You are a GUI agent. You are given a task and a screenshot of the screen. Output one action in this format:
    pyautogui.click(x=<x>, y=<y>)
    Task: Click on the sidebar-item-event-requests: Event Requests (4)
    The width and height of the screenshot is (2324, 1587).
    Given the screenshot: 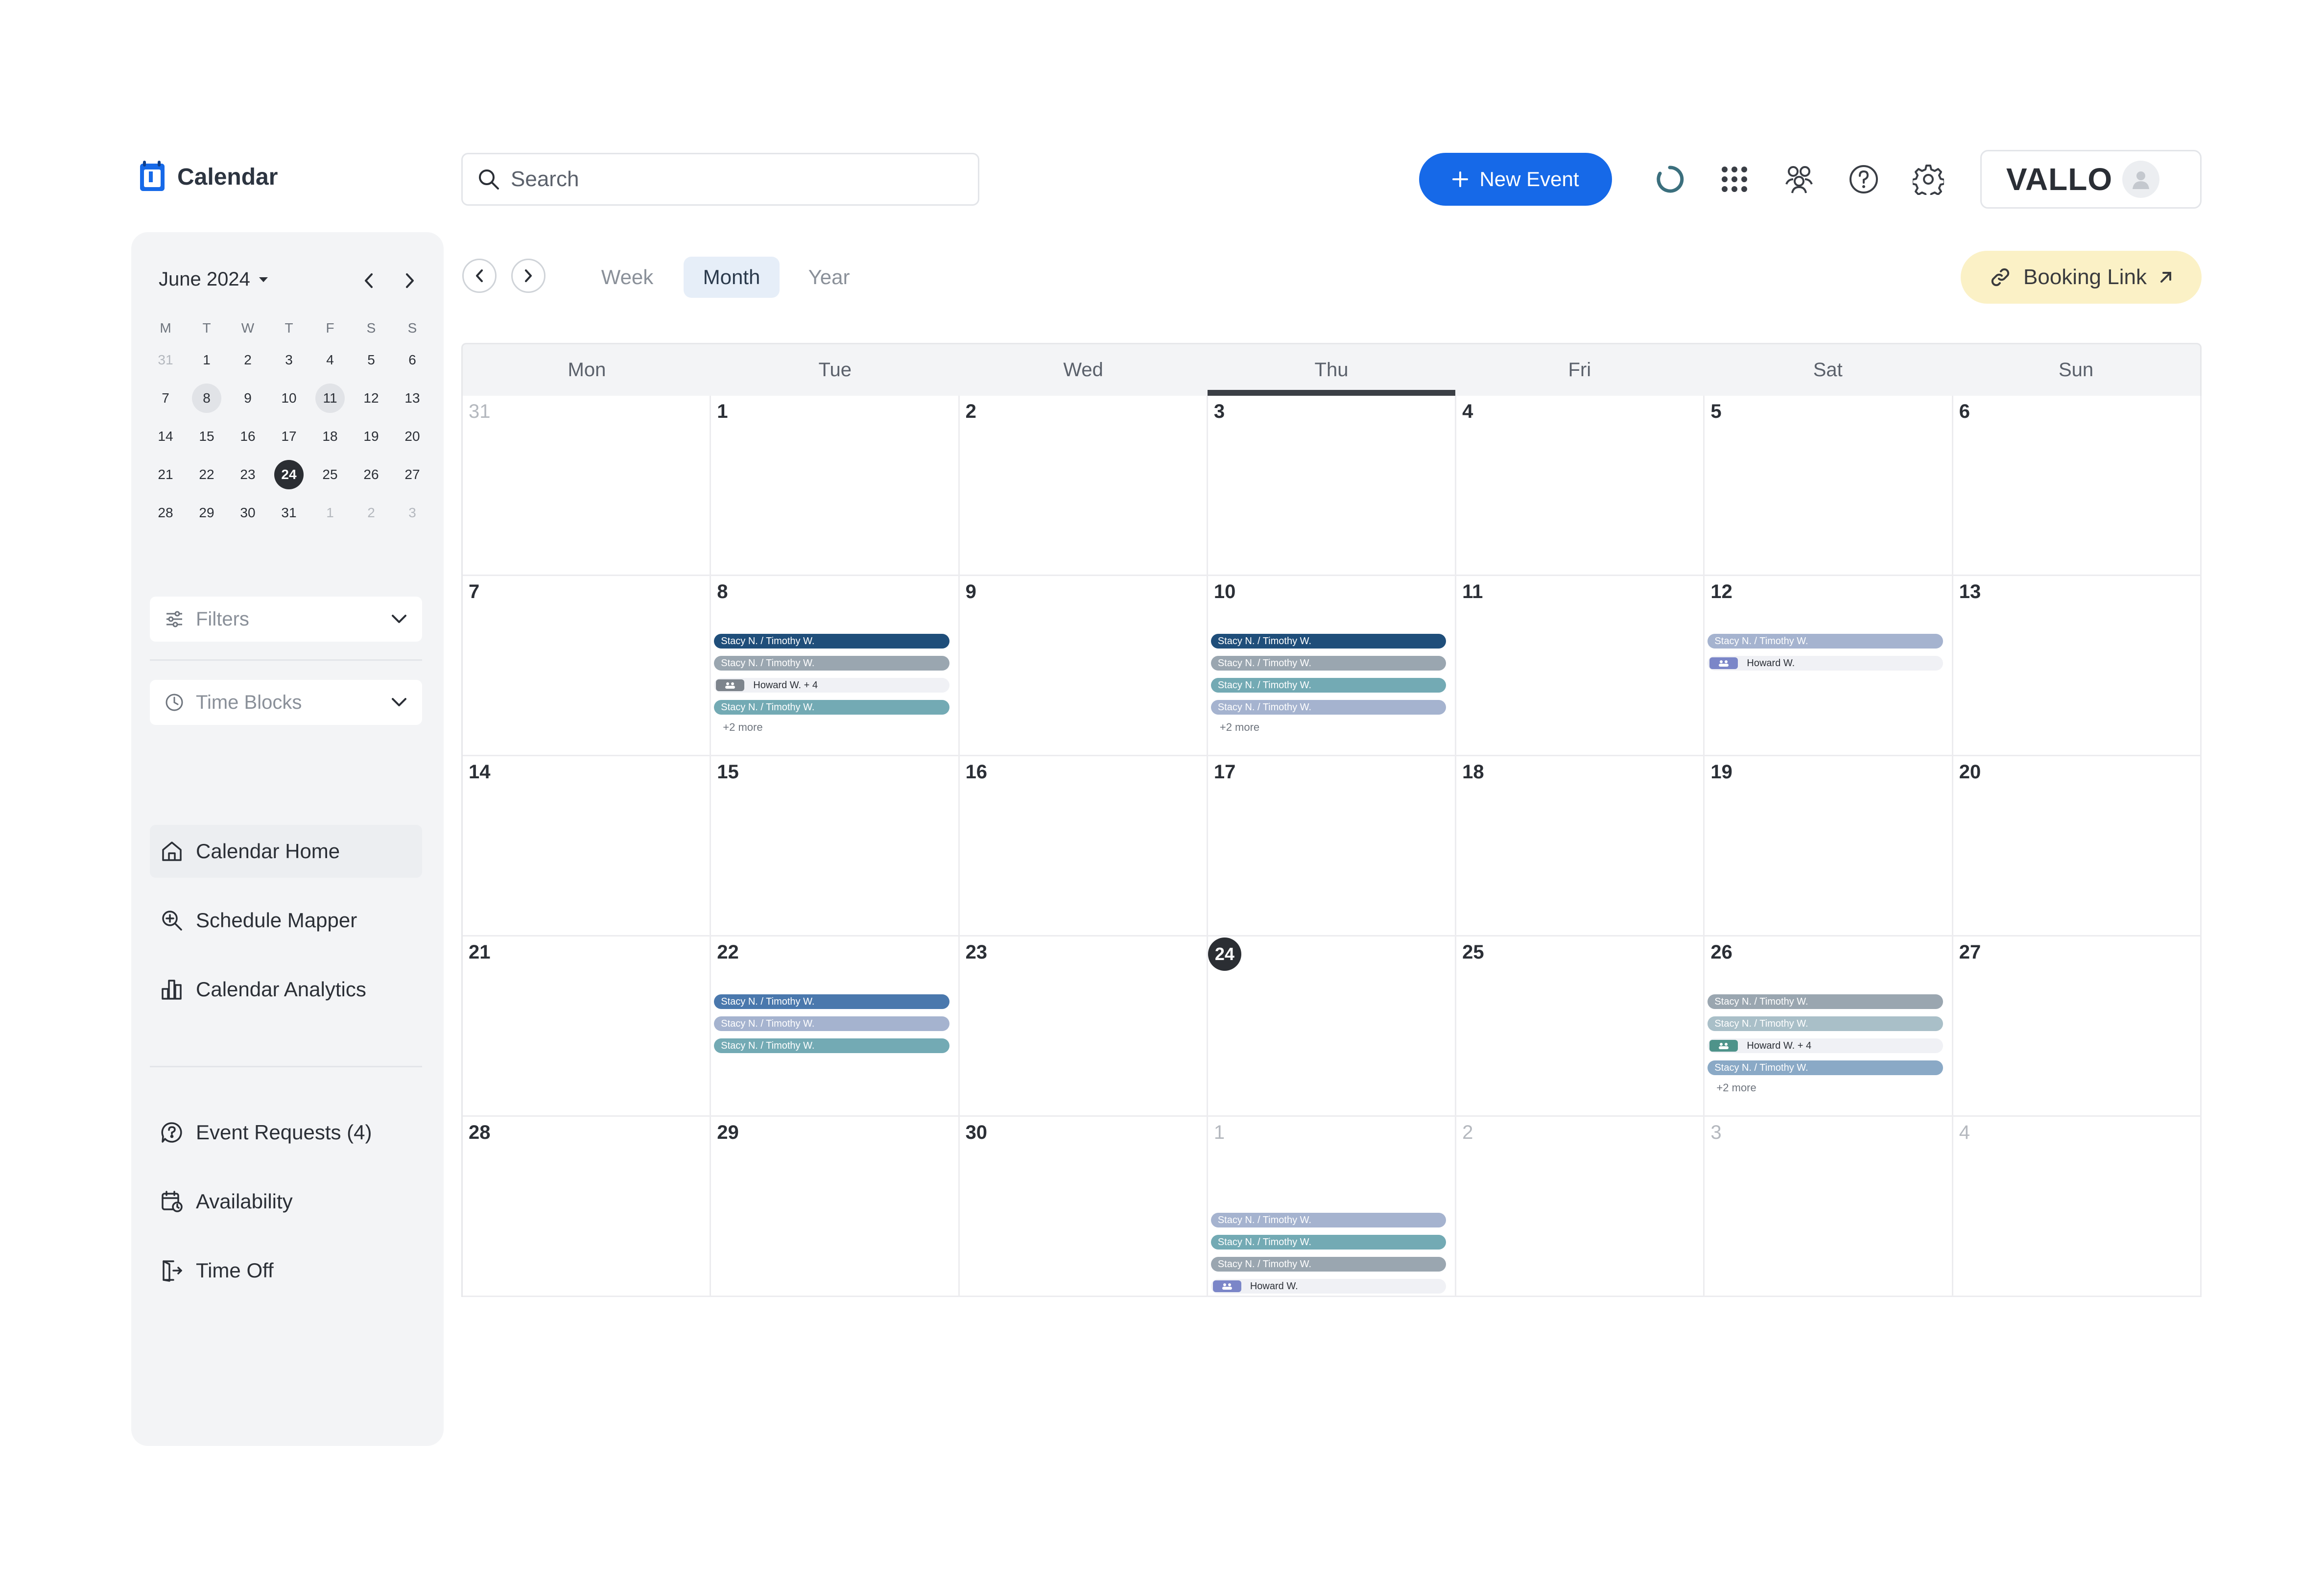 What is the action you would take?
    pyautogui.click(x=286, y=1132)
    